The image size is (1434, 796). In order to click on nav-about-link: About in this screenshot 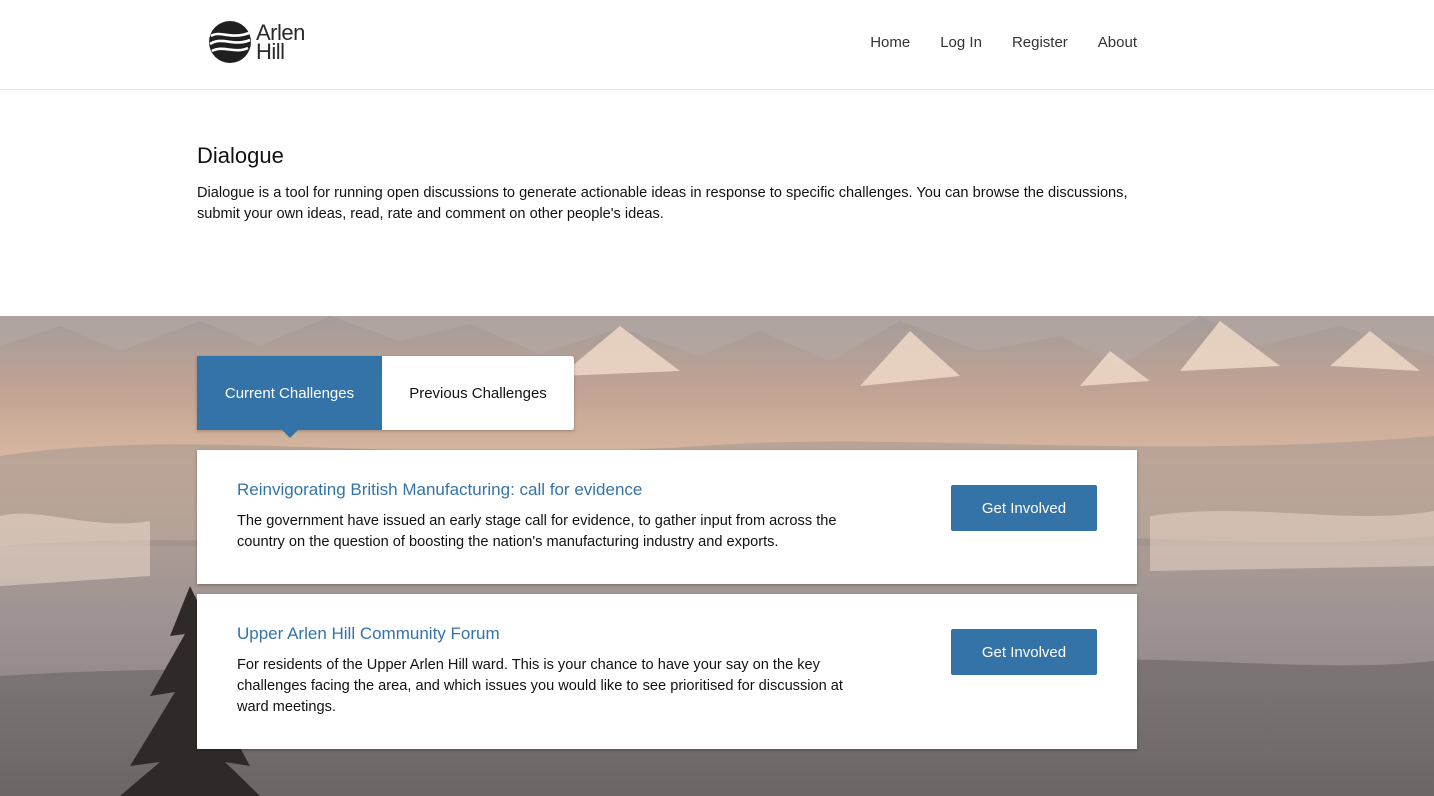, I will do `click(1117, 42)`.